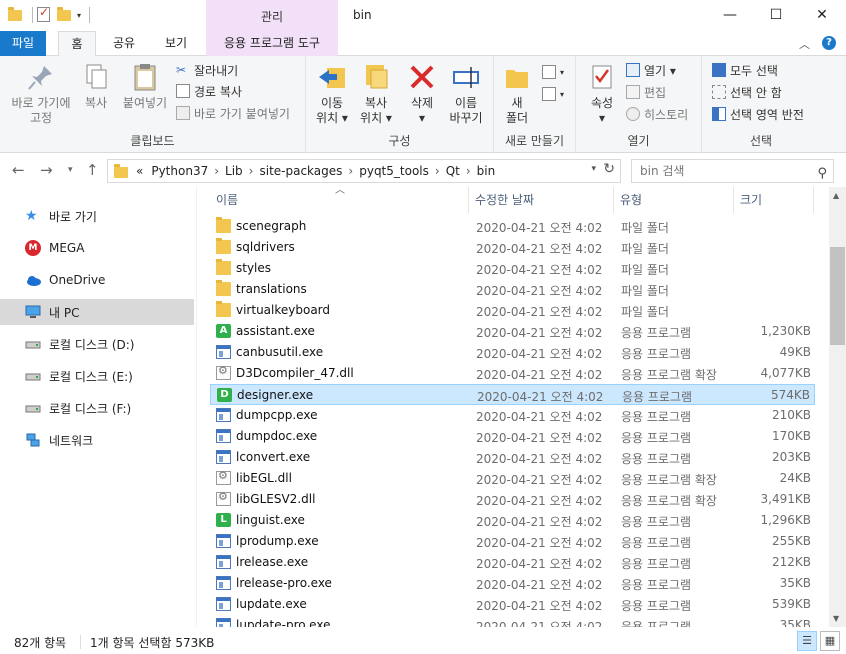 The height and width of the screenshot is (654, 846). What do you see at coordinates (124, 43) in the screenshot?
I see `tab-share: 공유` at bounding box center [124, 43].